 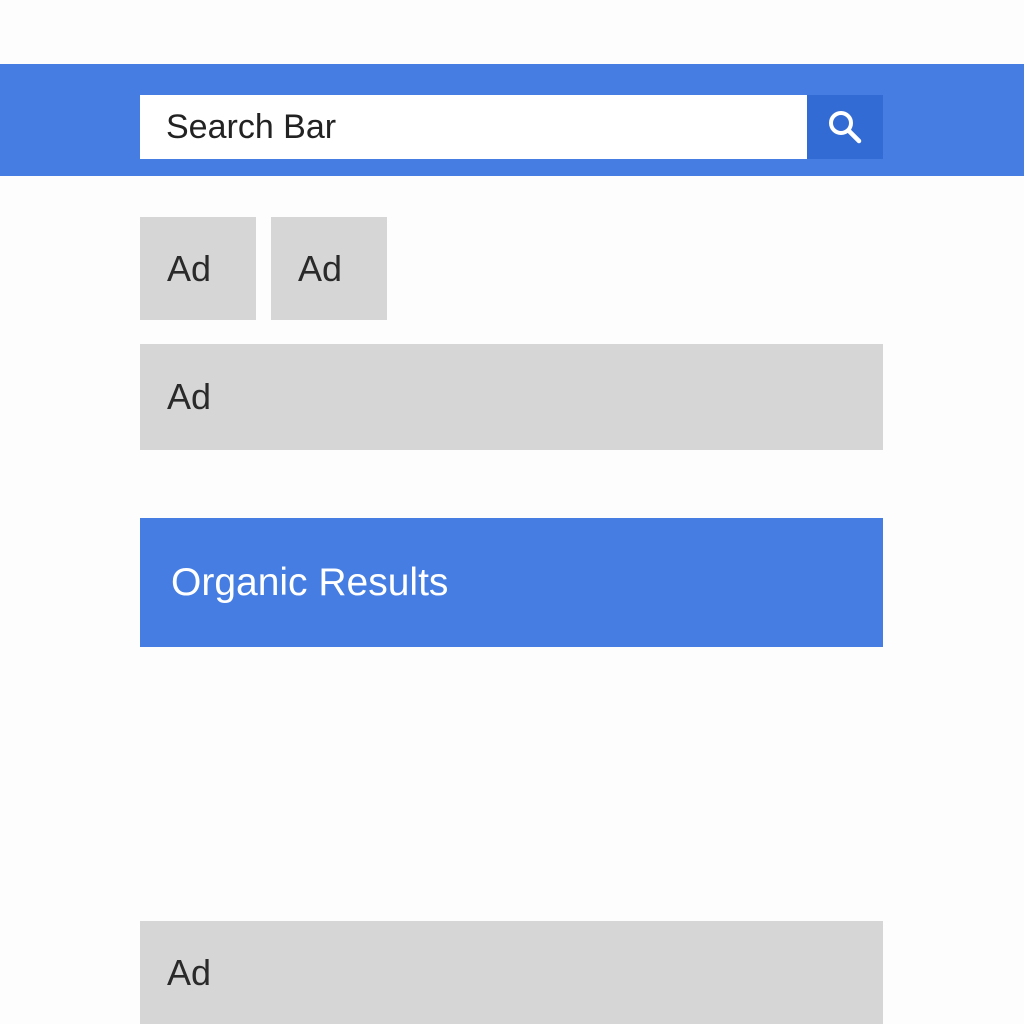 I want to click on search-input: Search Bar, so click(x=473, y=127).